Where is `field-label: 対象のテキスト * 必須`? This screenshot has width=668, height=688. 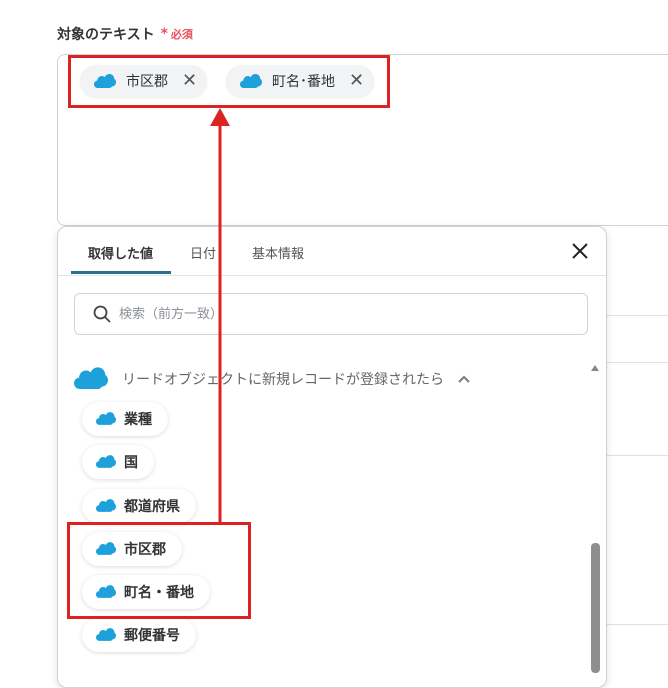
field-label: 対象のテキスト * 必須 is located at coordinates (125, 34).